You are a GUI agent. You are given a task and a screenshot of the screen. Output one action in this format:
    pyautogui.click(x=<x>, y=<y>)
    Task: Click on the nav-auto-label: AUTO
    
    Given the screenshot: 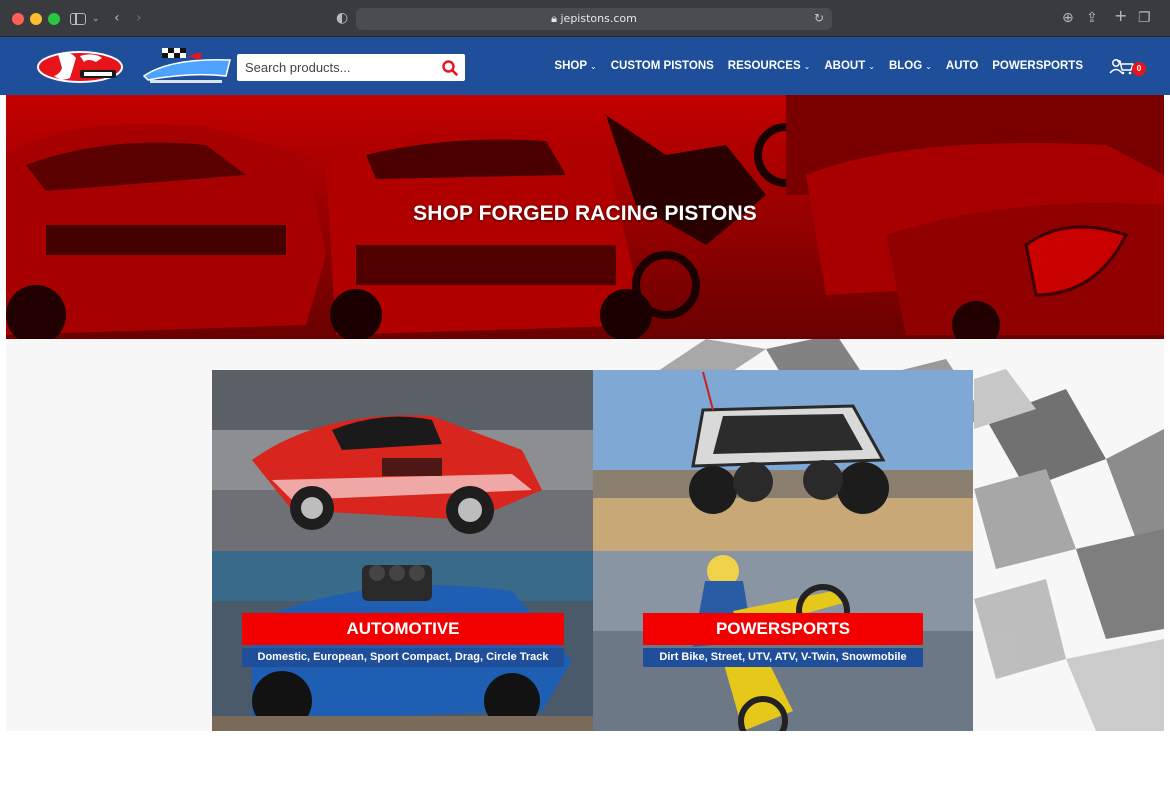 What is the action you would take?
    pyautogui.click(x=962, y=66)
    